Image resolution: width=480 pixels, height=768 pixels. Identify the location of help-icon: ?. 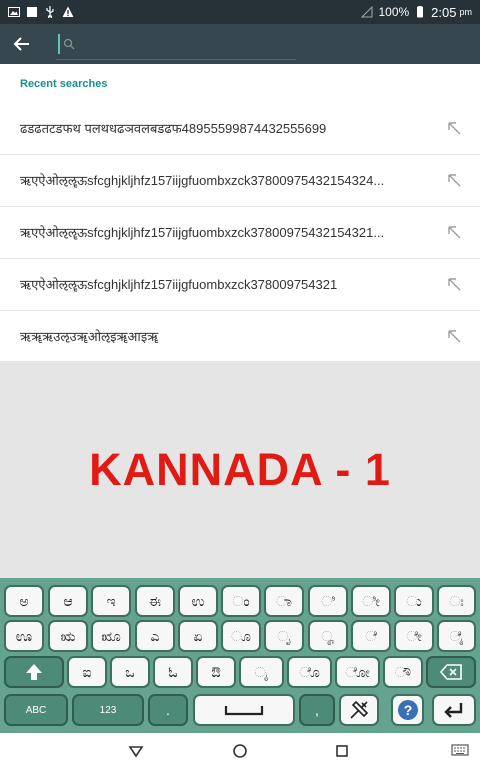
(407, 710).